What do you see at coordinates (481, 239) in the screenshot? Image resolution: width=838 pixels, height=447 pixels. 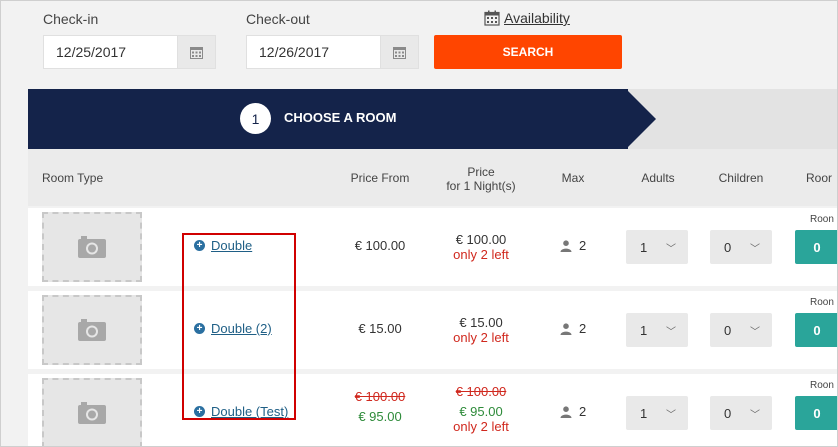 I see `price-night-value: € 100.00` at bounding box center [481, 239].